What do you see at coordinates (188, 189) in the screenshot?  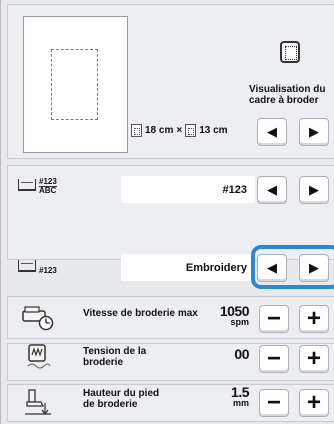 I see `thread-number-display: #123` at bounding box center [188, 189].